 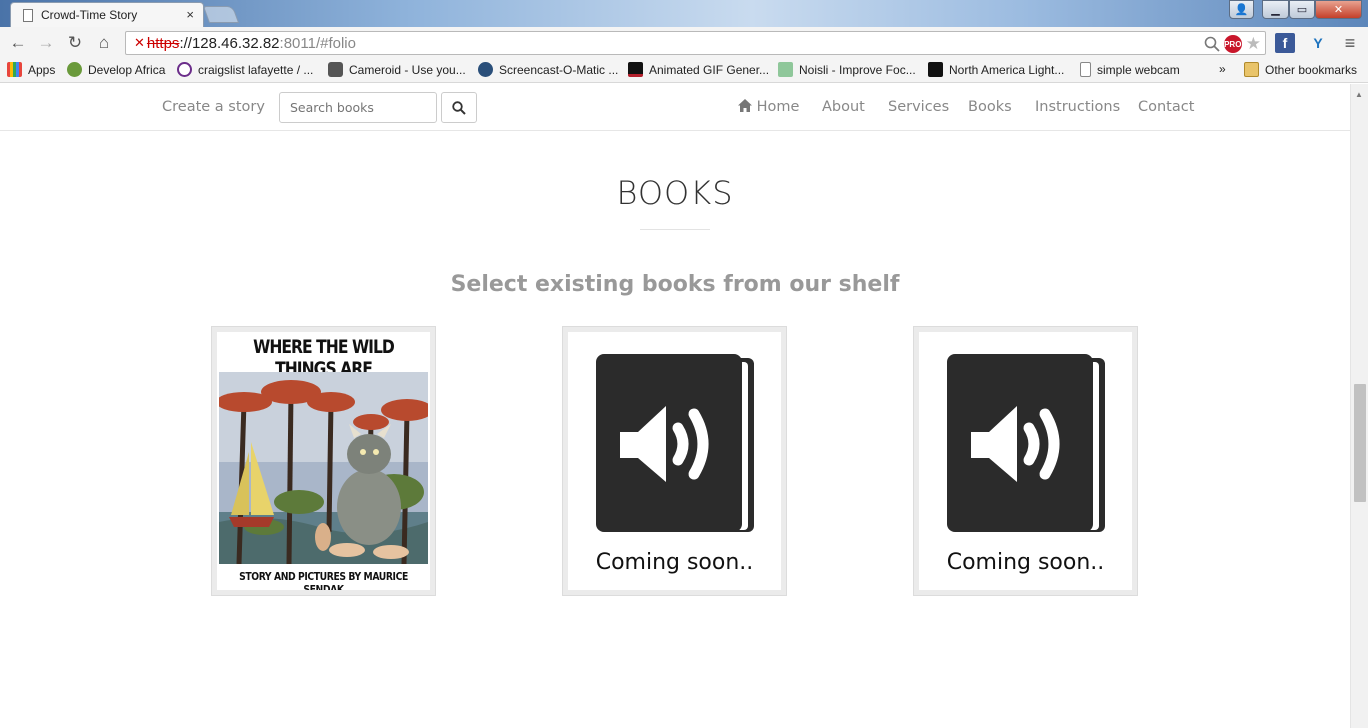 I want to click on nav-services: Services, so click(x=918, y=107).